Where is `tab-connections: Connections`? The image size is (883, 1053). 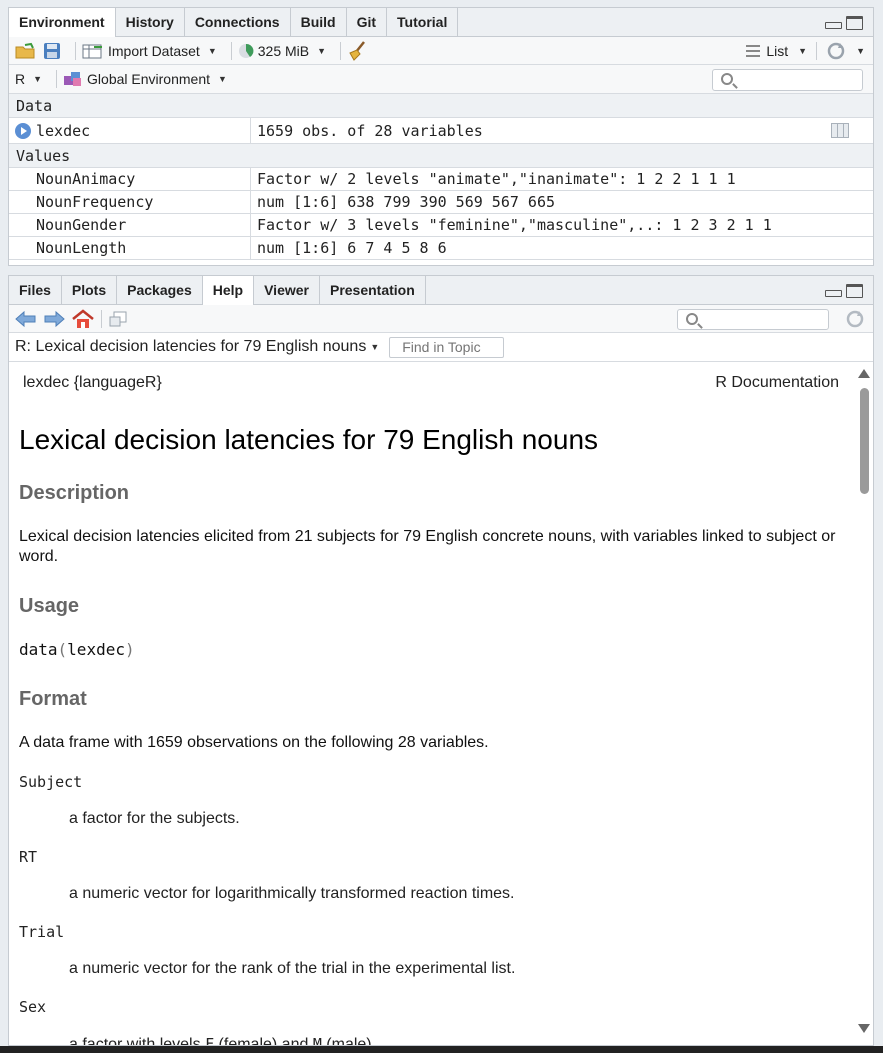
tab-connections: Connections is located at coordinates (237, 22).